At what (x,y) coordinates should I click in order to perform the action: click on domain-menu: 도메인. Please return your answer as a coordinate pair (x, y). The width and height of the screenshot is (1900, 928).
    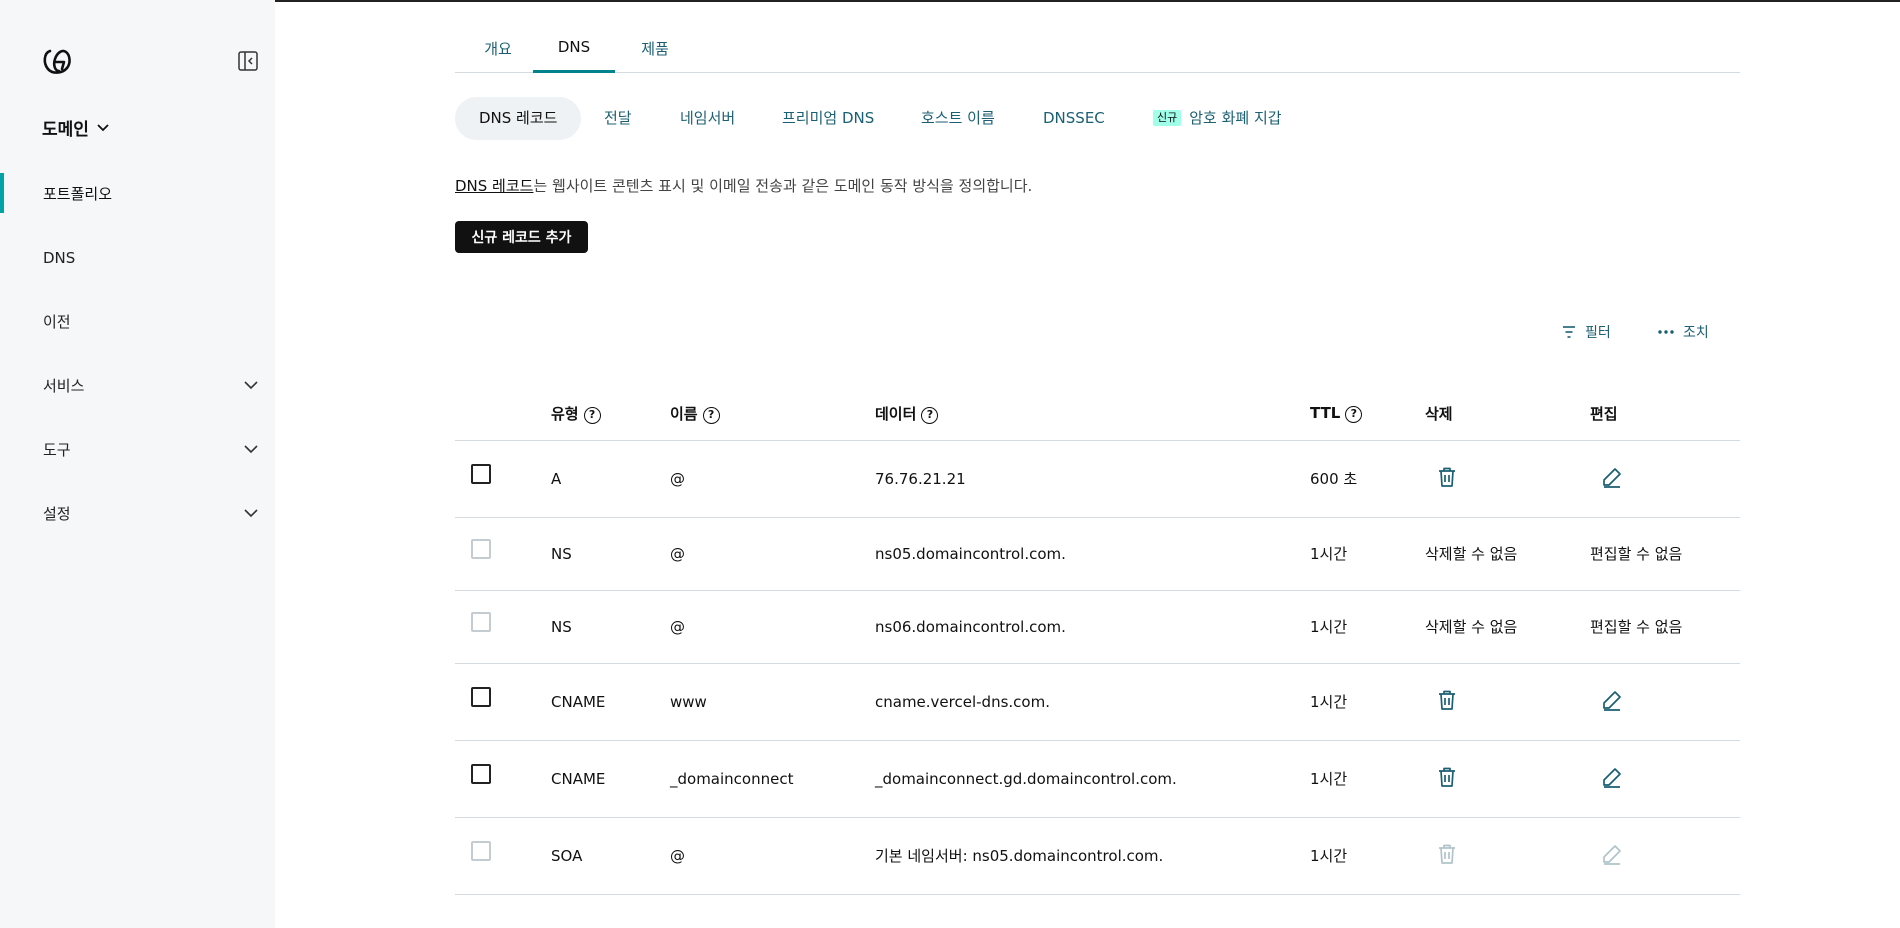
    Looking at the image, I should click on (76, 127).